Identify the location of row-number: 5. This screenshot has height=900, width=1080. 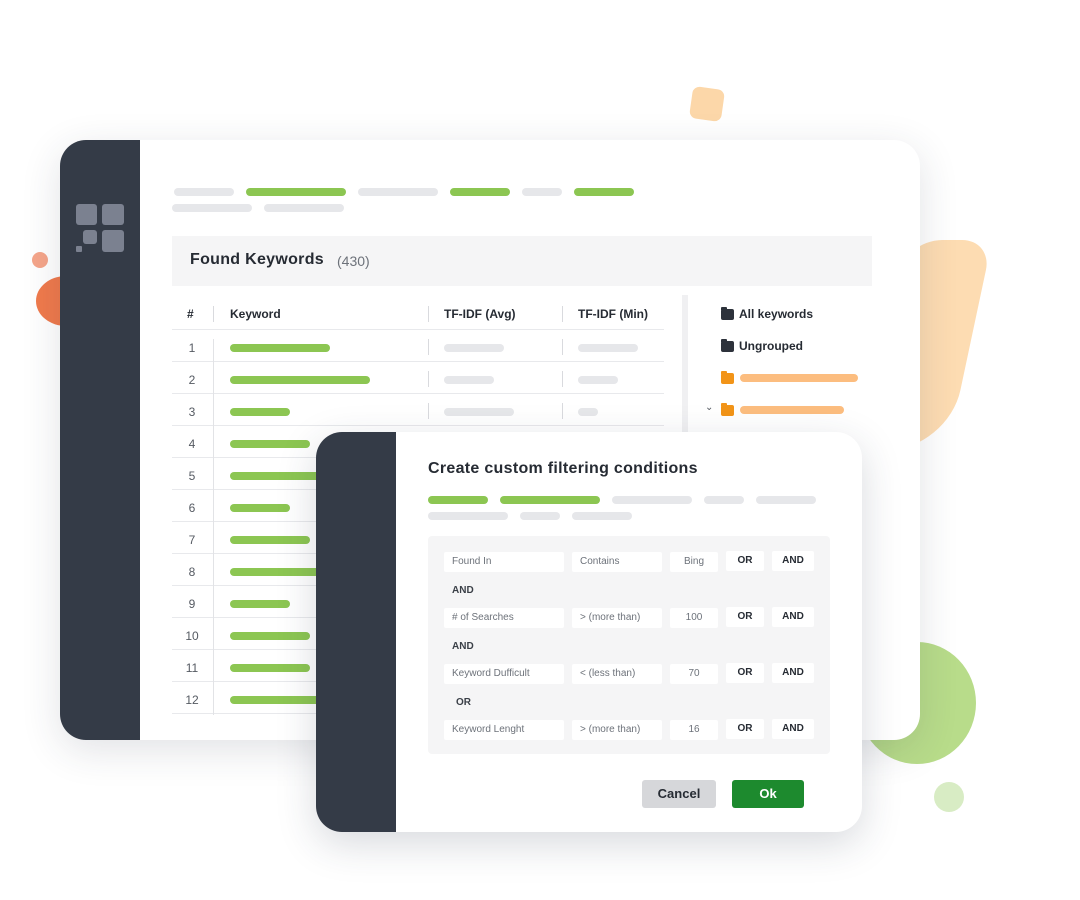
(192, 476).